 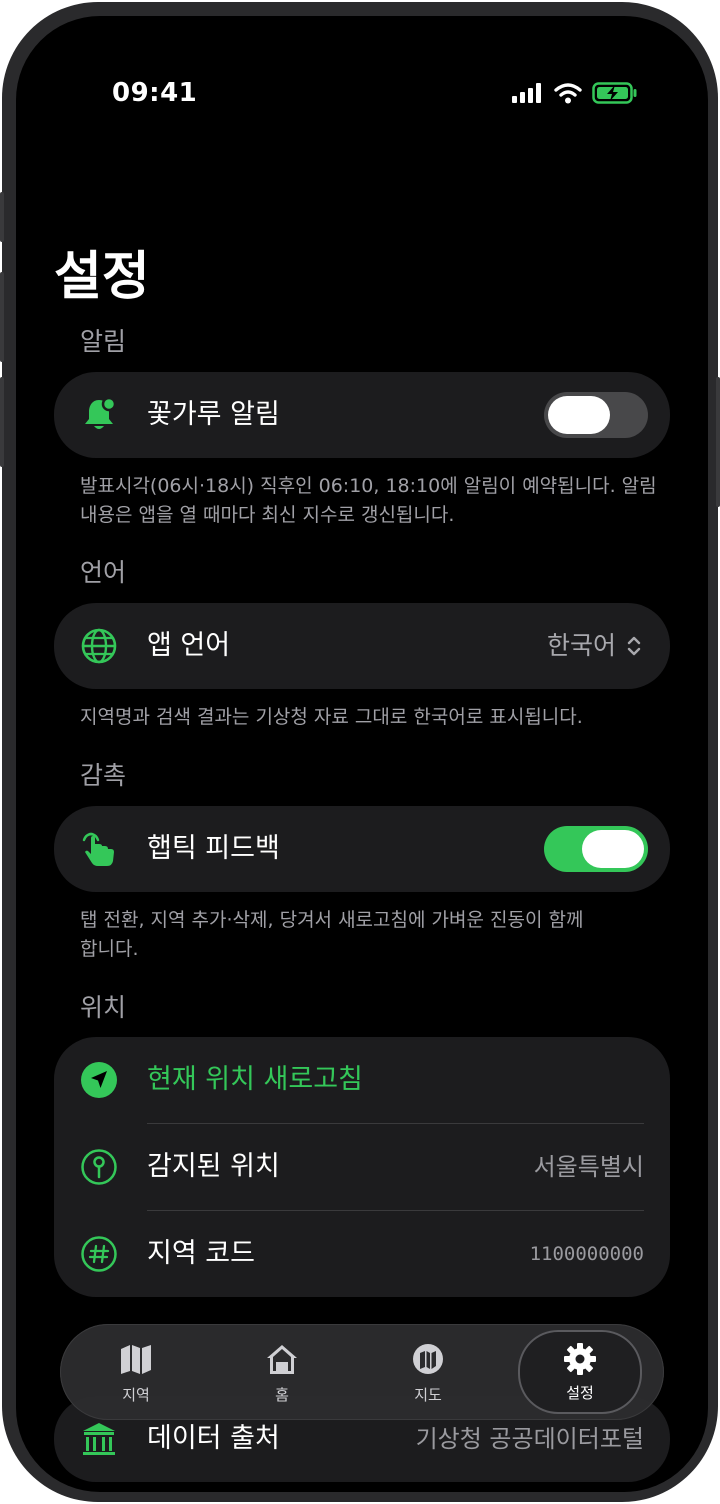 I want to click on volume-down-button, so click(x=2, y=422).